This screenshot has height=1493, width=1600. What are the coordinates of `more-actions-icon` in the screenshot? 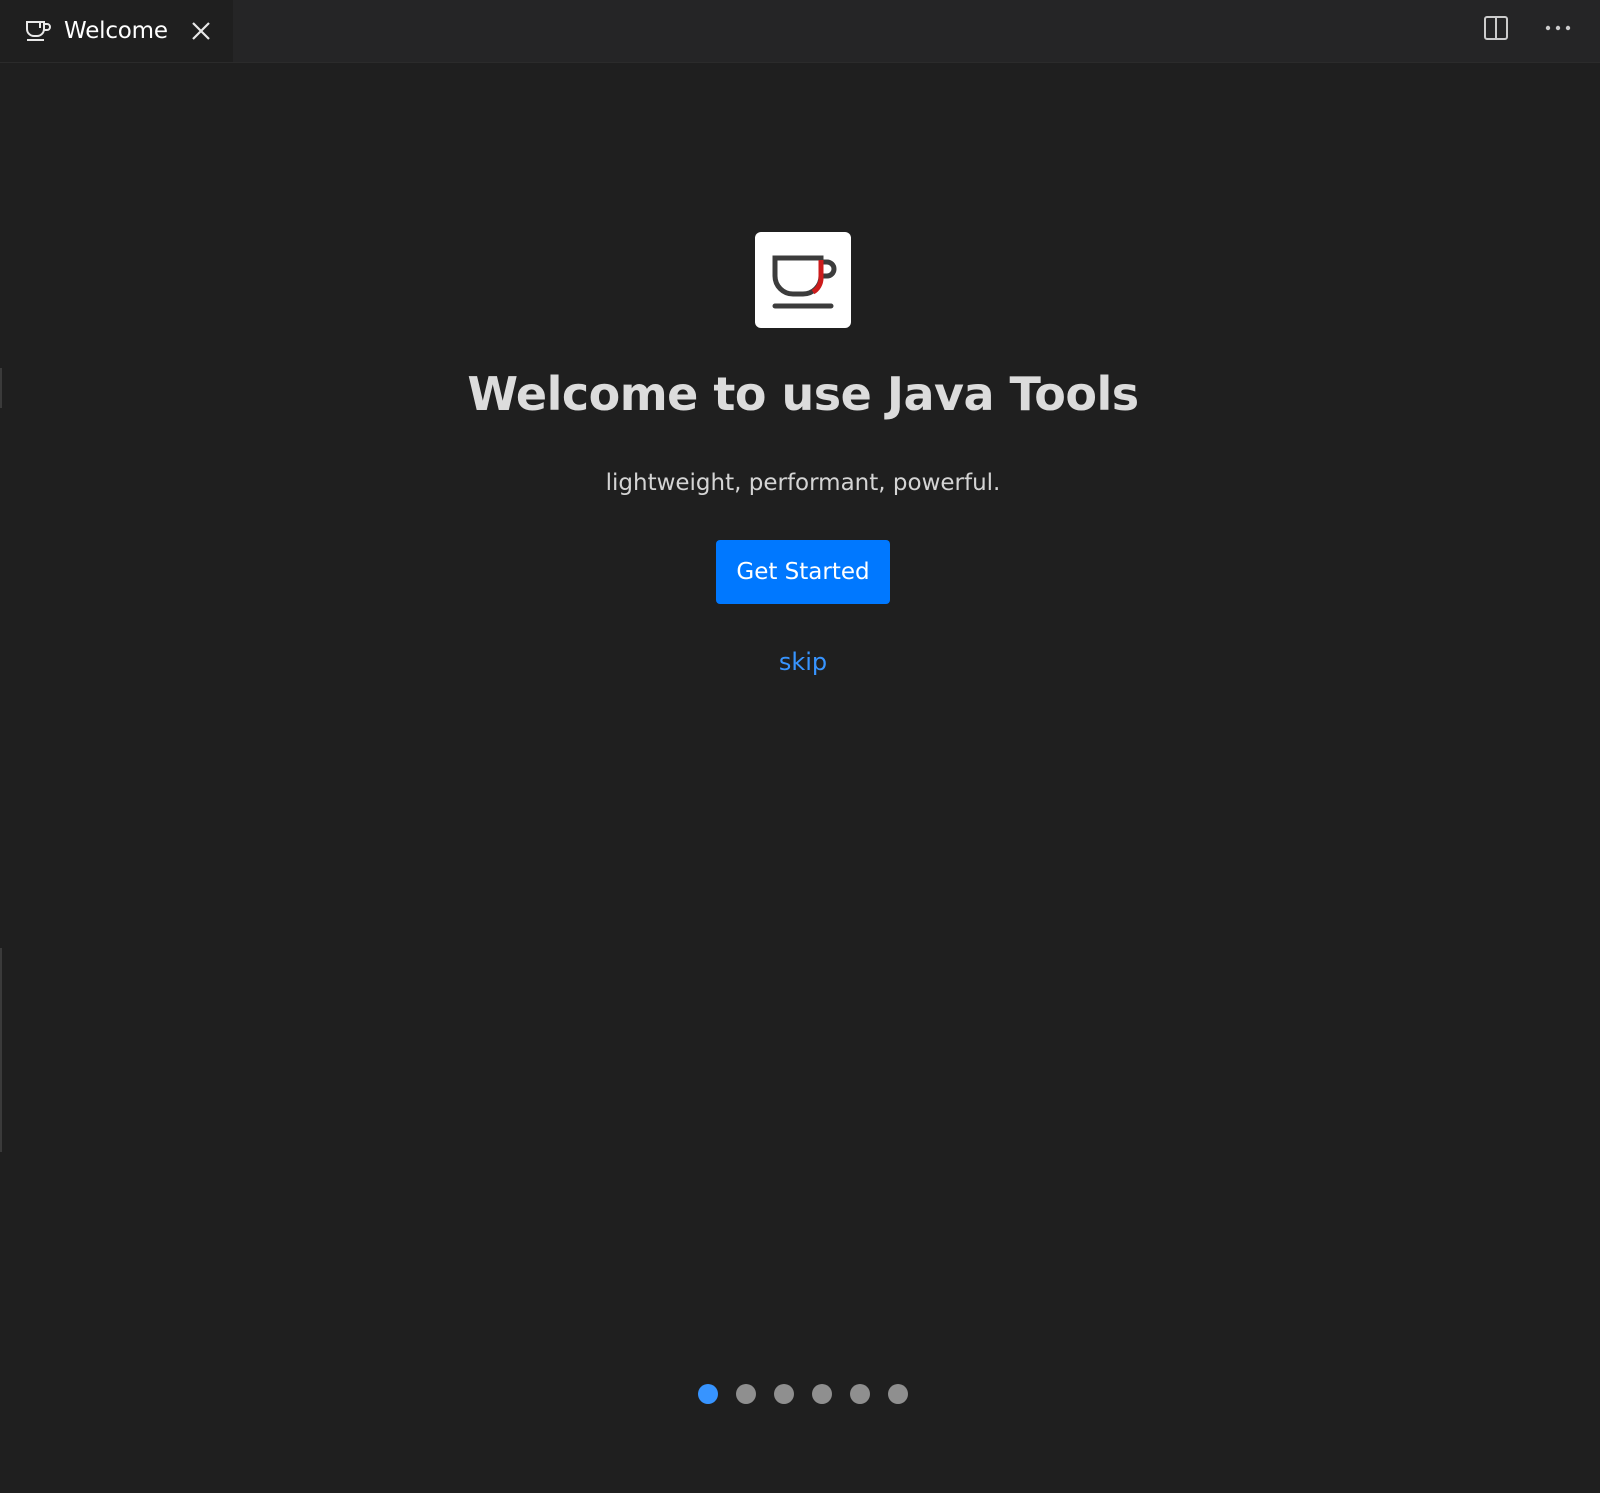 It's located at (1558, 28).